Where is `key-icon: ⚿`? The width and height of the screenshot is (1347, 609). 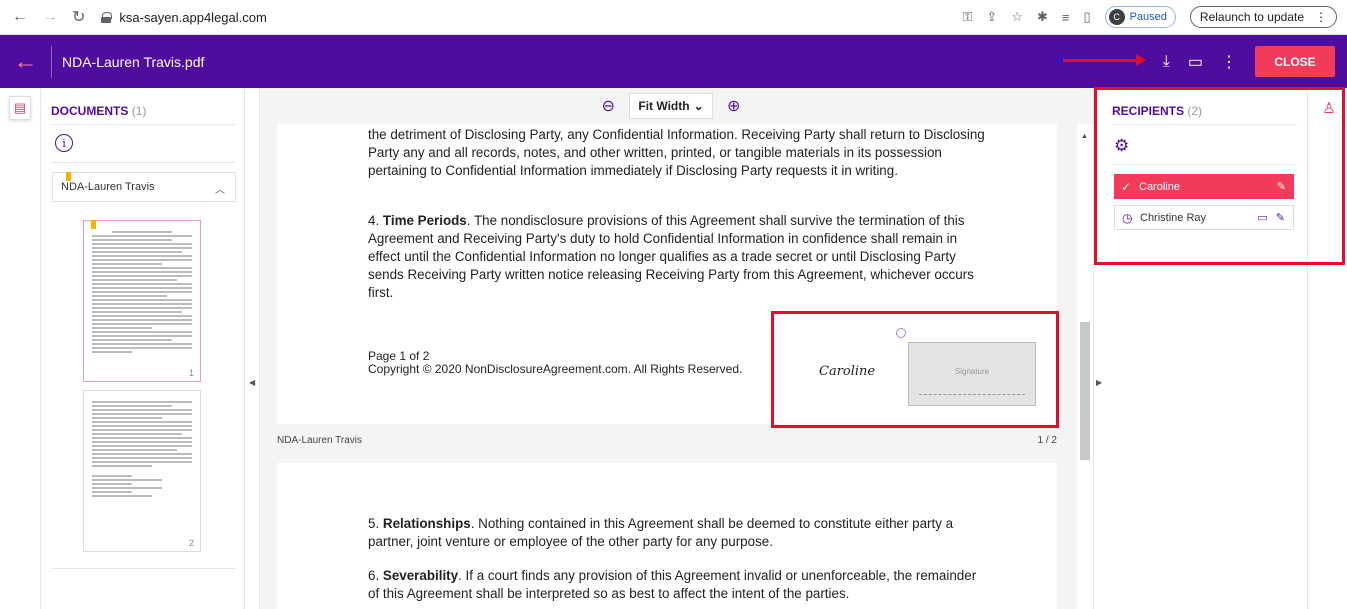
key-icon: ⚿ is located at coordinates (967, 17).